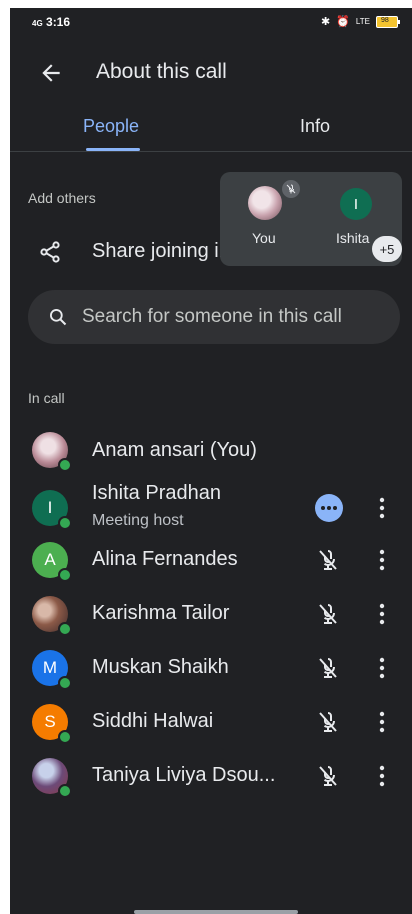 This screenshot has height=914, width=412. What do you see at coordinates (165, 559) in the screenshot?
I see `participant-name: Alina Fernandes` at bounding box center [165, 559].